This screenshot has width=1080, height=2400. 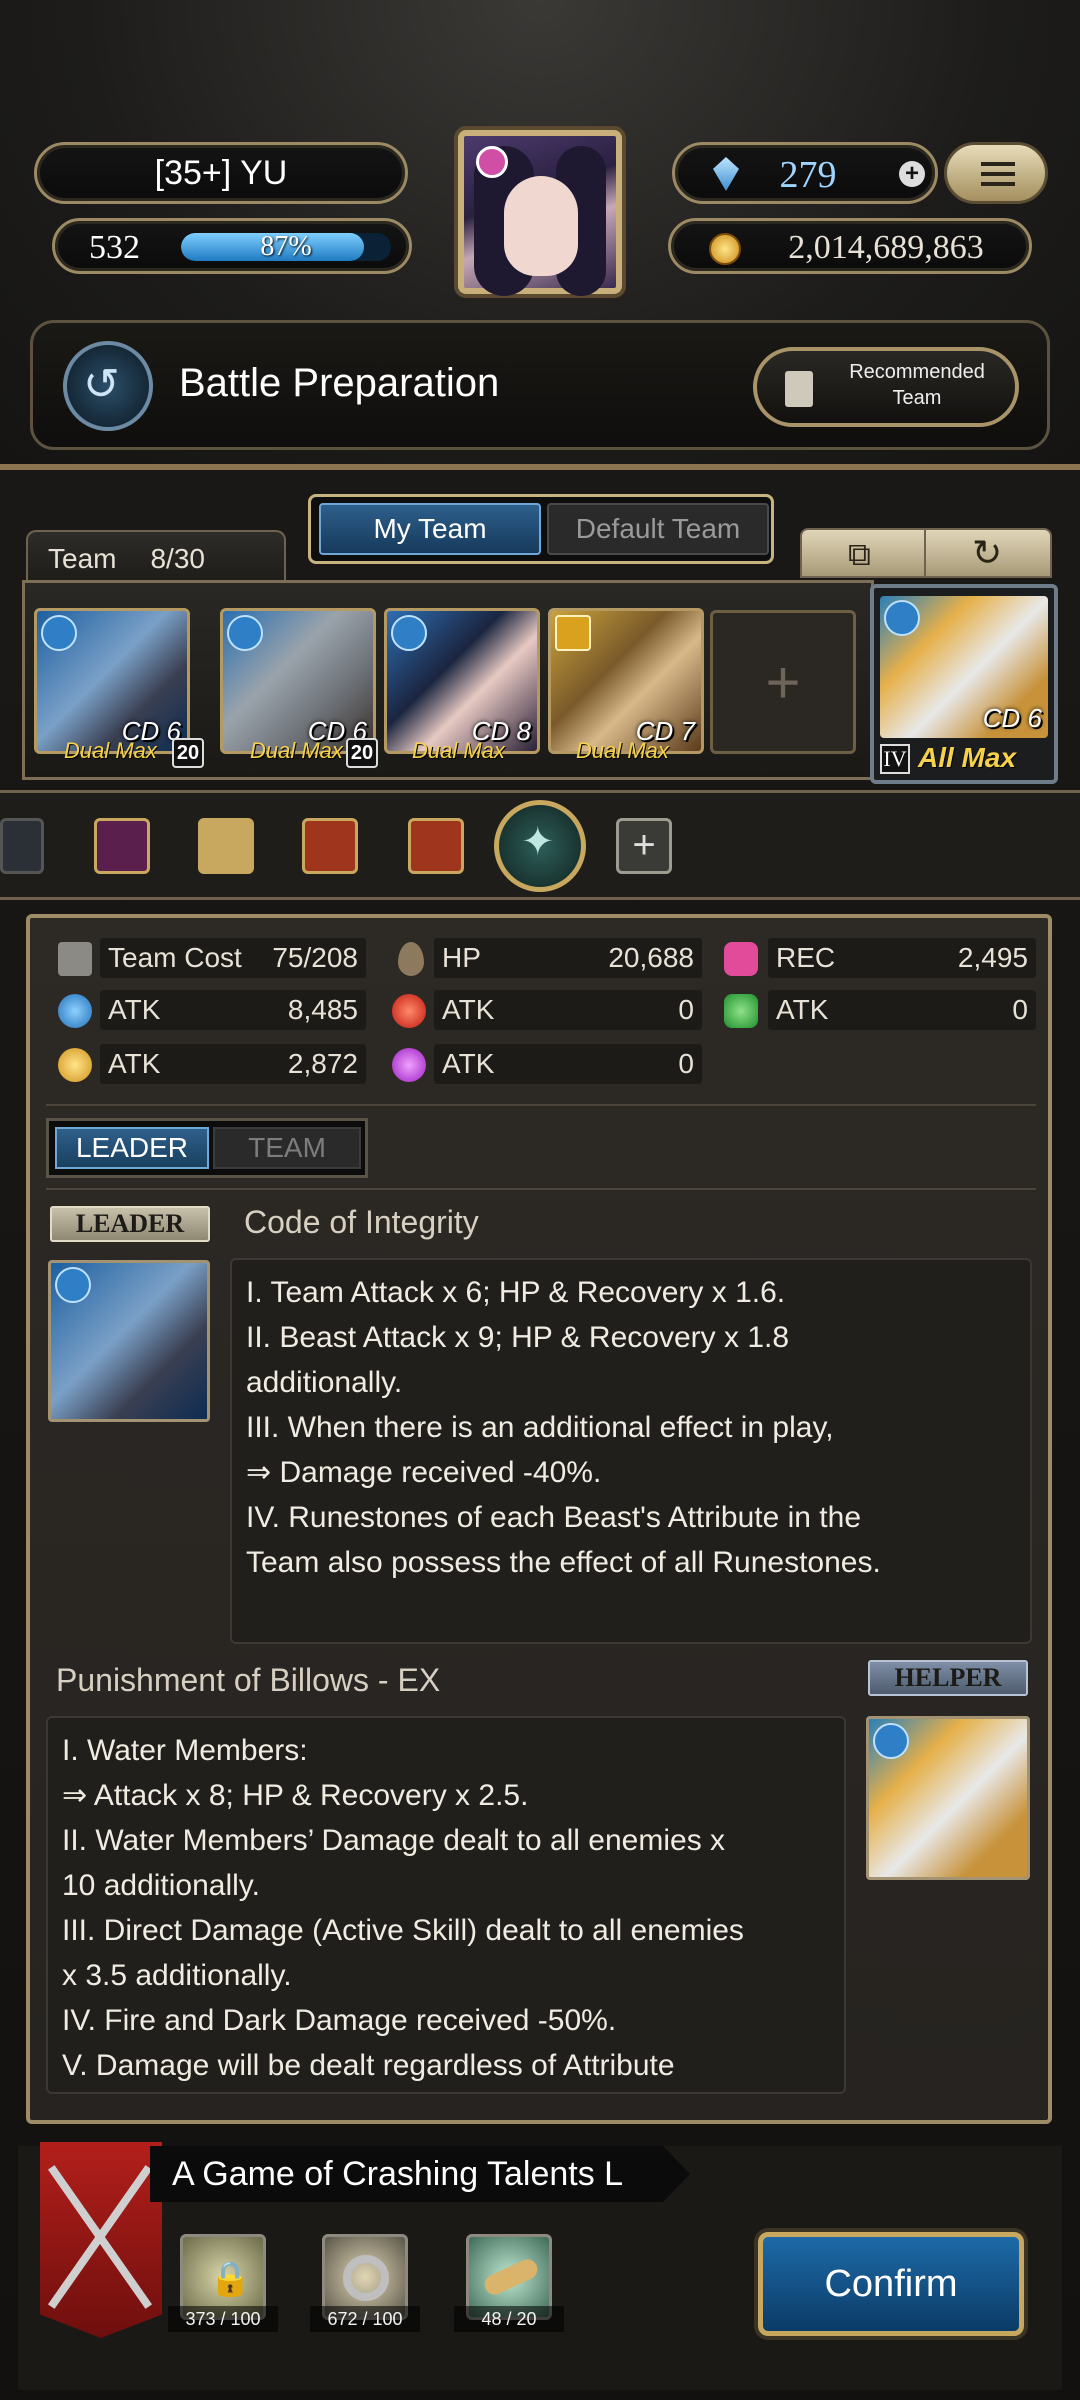 What do you see at coordinates (573, 633) in the screenshot?
I see `light-attribute-icon` at bounding box center [573, 633].